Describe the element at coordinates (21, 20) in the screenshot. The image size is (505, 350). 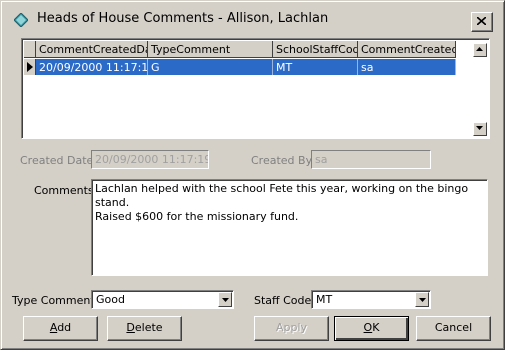
I see `diamond-app-icon` at that location.